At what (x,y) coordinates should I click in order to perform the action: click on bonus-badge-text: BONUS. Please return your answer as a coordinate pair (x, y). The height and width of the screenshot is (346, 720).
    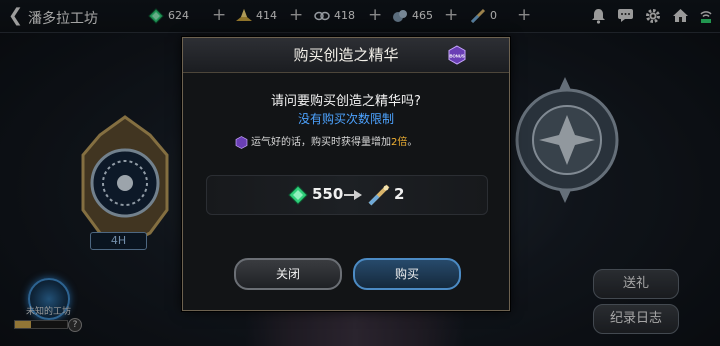
    Looking at the image, I should click on (456, 56).